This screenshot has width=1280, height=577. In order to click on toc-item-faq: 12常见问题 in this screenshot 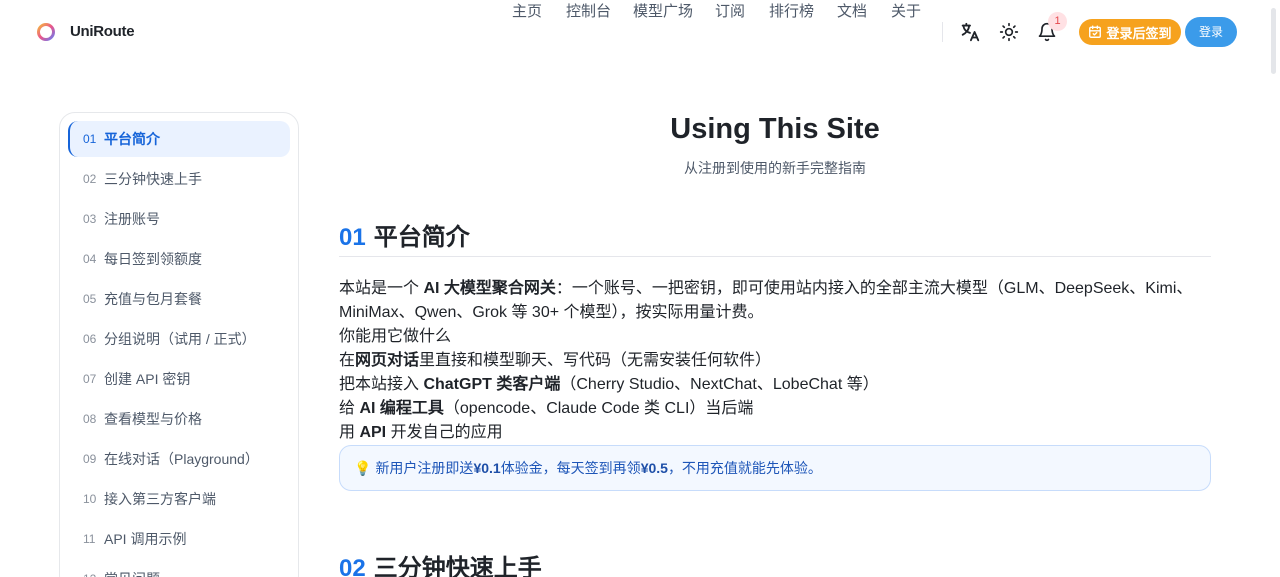, I will do `click(179, 569)`.